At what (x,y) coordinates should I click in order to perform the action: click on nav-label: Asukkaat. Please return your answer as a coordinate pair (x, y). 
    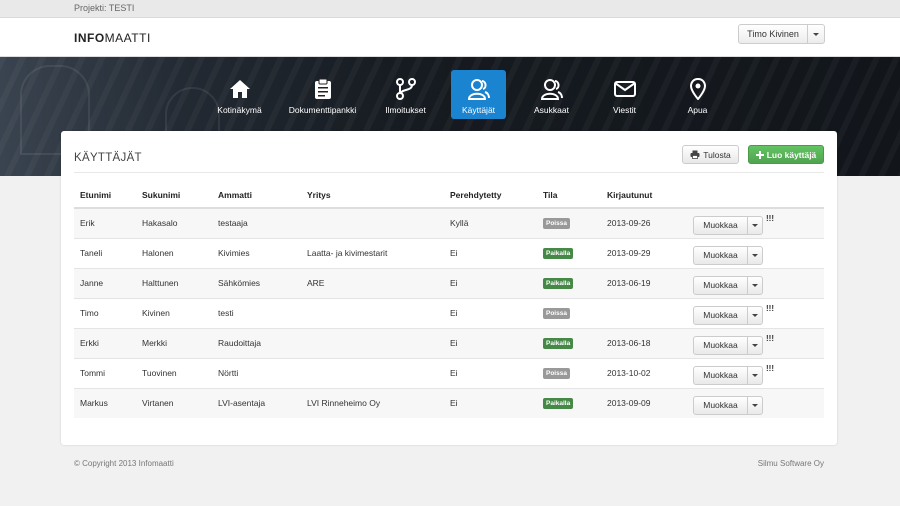
    Looking at the image, I should click on (551, 110).